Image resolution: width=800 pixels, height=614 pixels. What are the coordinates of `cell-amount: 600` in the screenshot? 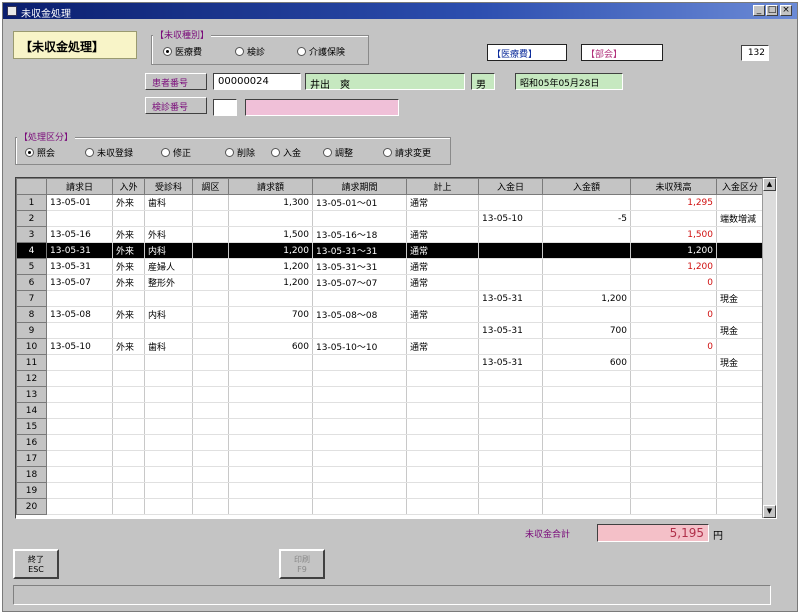 It's located at (270, 346).